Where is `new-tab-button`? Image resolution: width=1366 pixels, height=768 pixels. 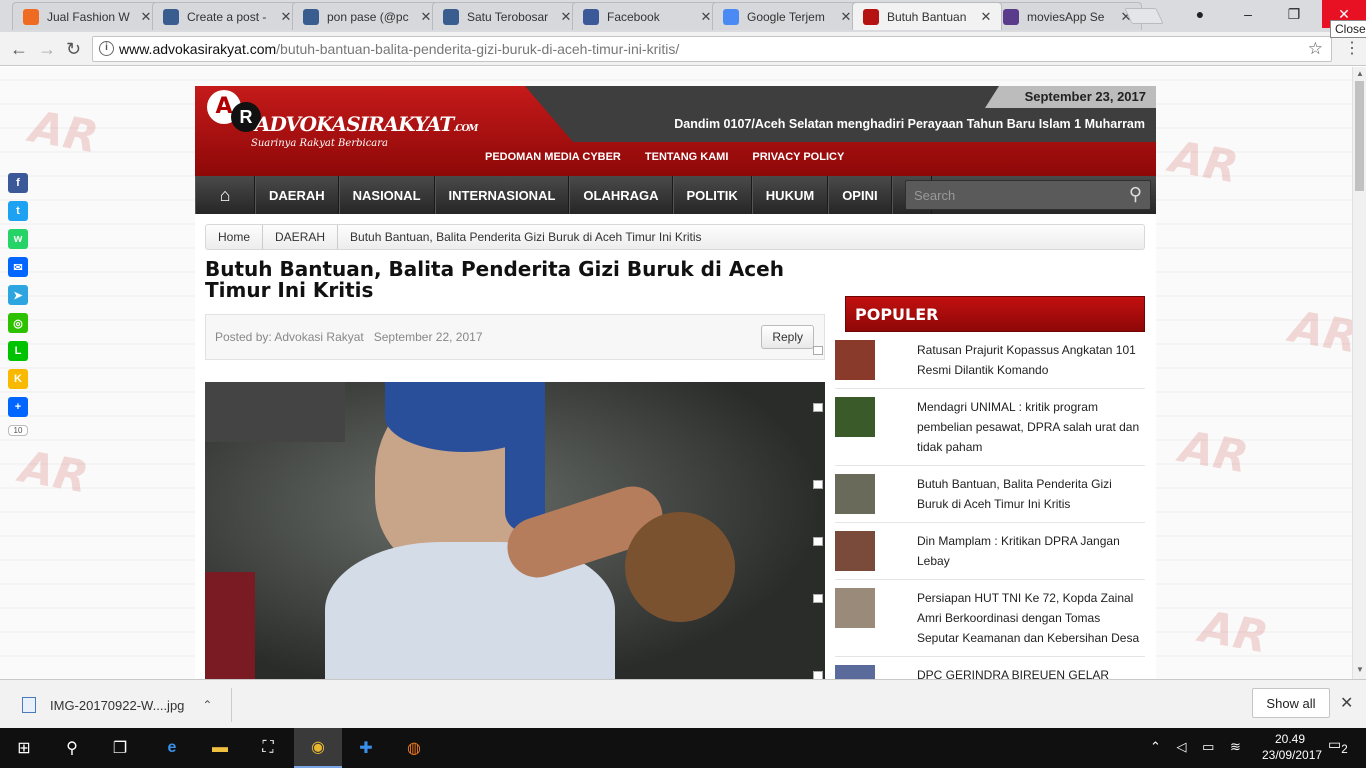
new-tab-button is located at coordinates (1144, 16).